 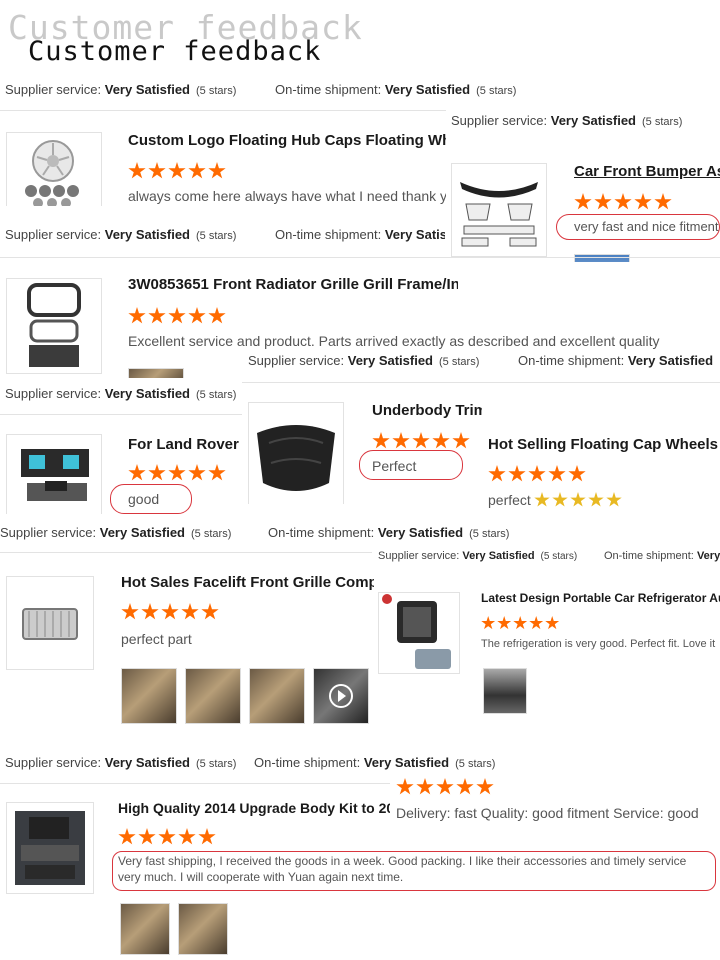 What do you see at coordinates (419, 633) in the screenshot?
I see `product-image-refrigerator` at bounding box center [419, 633].